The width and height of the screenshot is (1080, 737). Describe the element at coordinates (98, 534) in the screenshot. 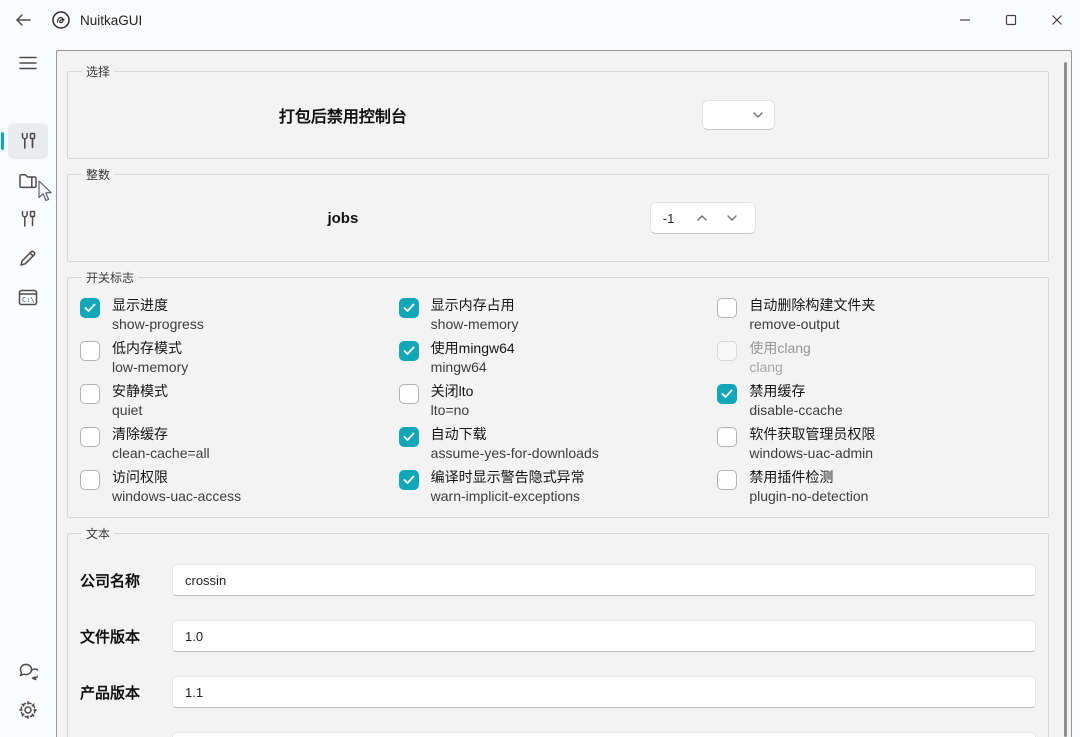

I see `section-text-legend: 文本` at that location.